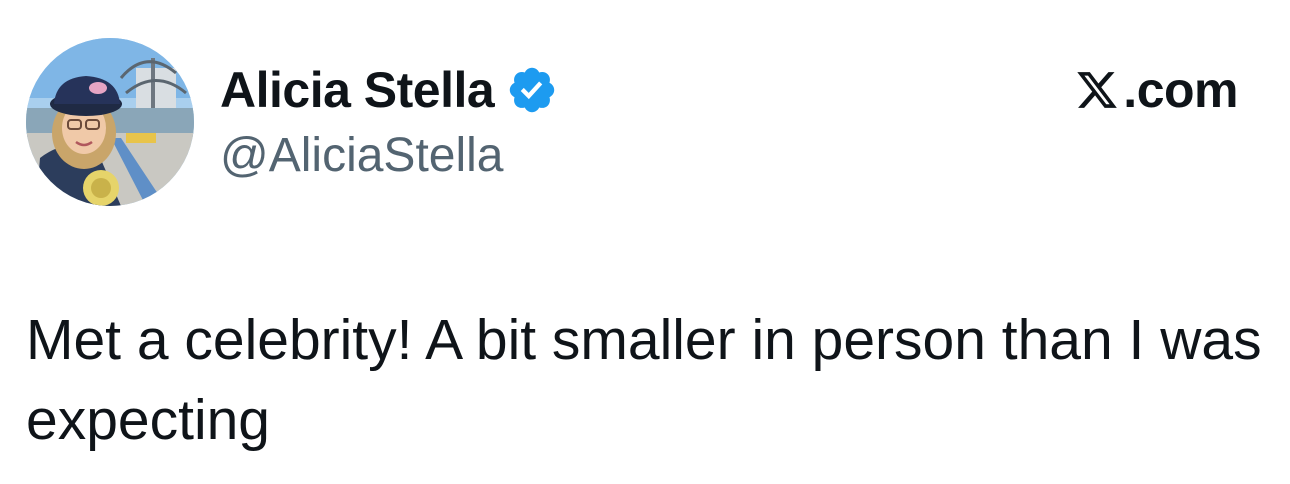 The width and height of the screenshot is (1290, 484). Describe the element at coordinates (532, 90) in the screenshot. I see `verified-badge-icon` at that location.